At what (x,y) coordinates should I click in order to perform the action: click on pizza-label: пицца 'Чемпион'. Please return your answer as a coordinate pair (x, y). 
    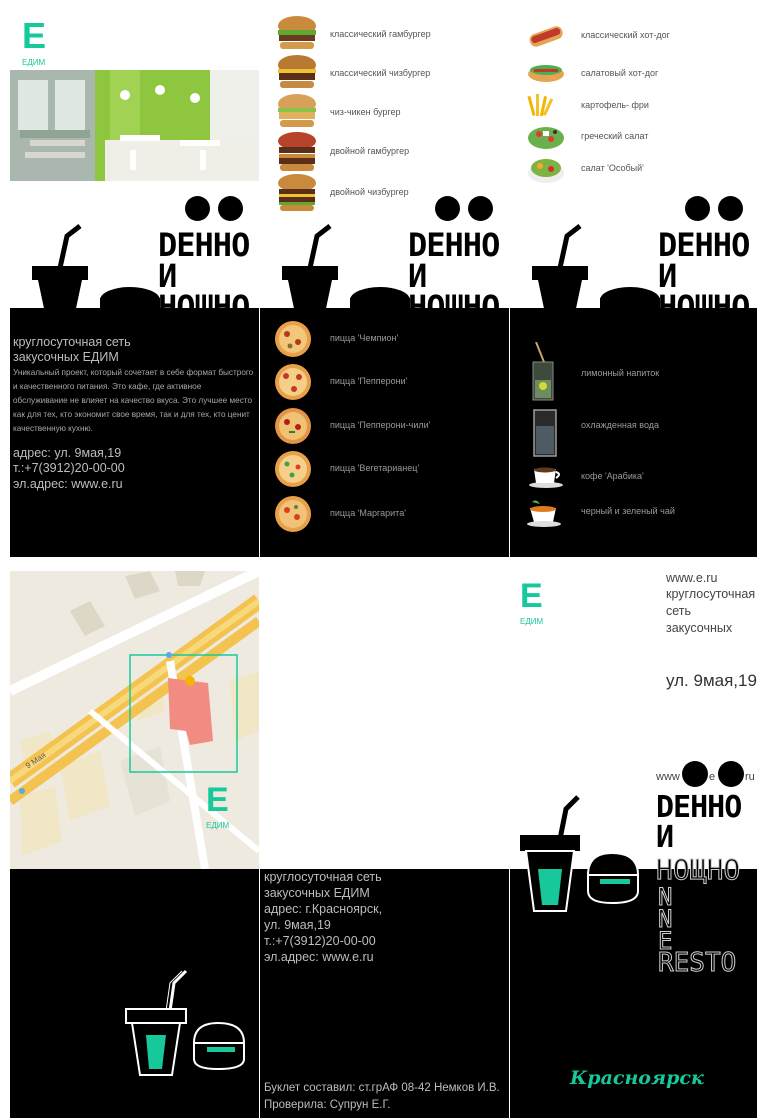
    Looking at the image, I should click on (364, 338).